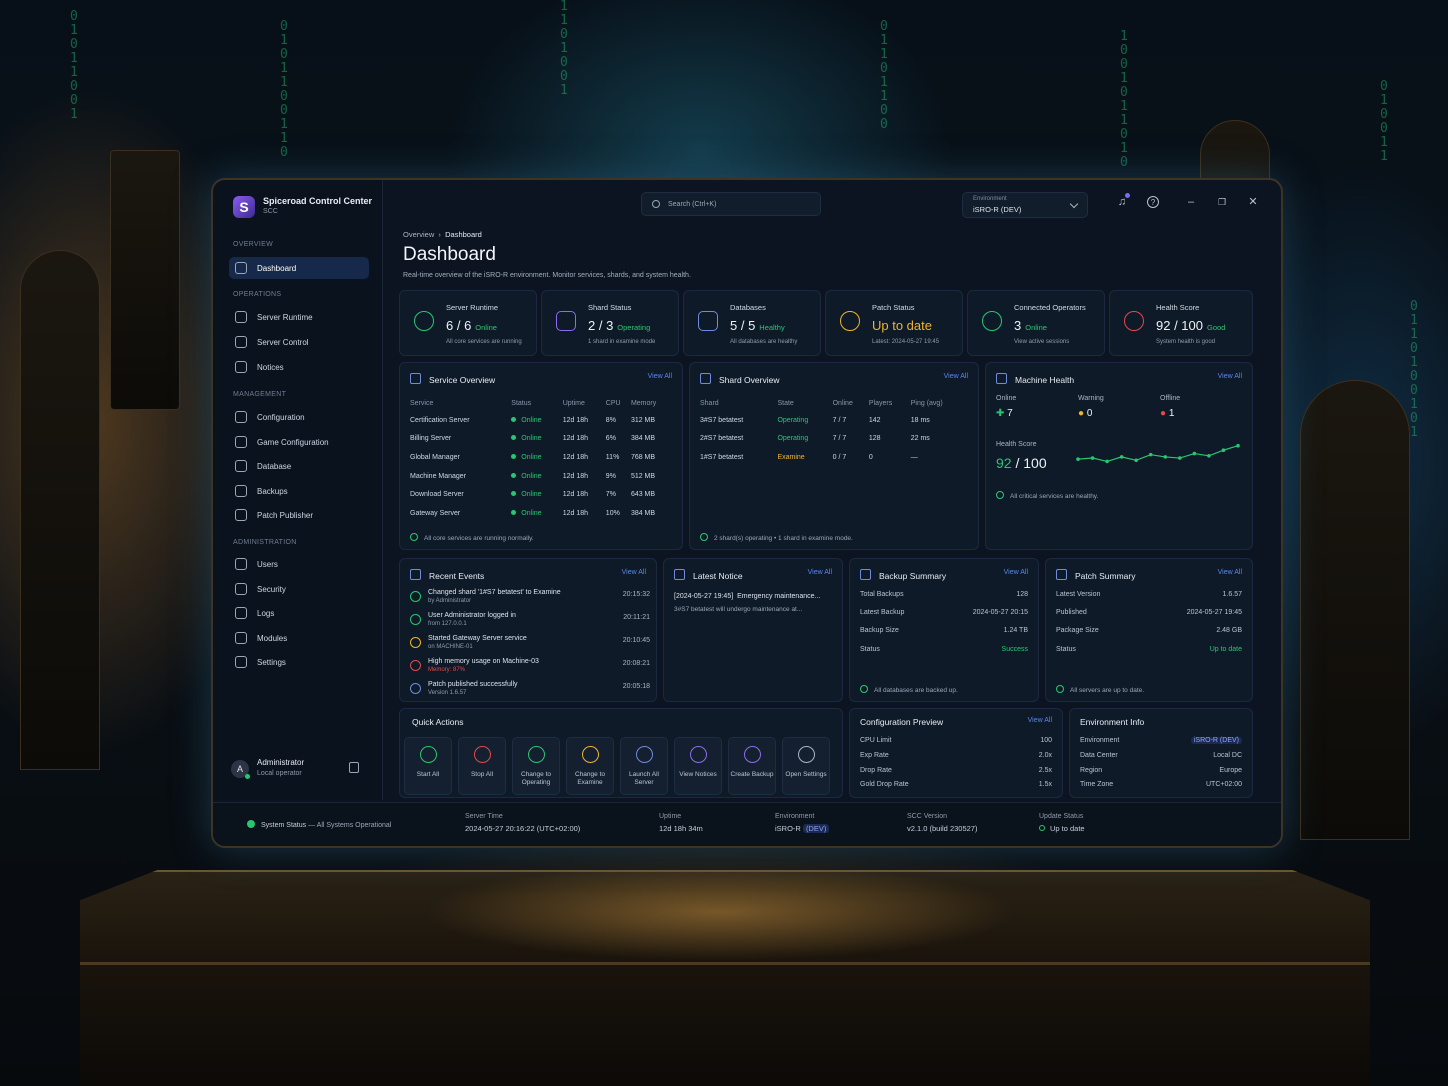 This screenshot has width=1448, height=1086. I want to click on sidebar-item-settings: Settings, so click(299, 662).